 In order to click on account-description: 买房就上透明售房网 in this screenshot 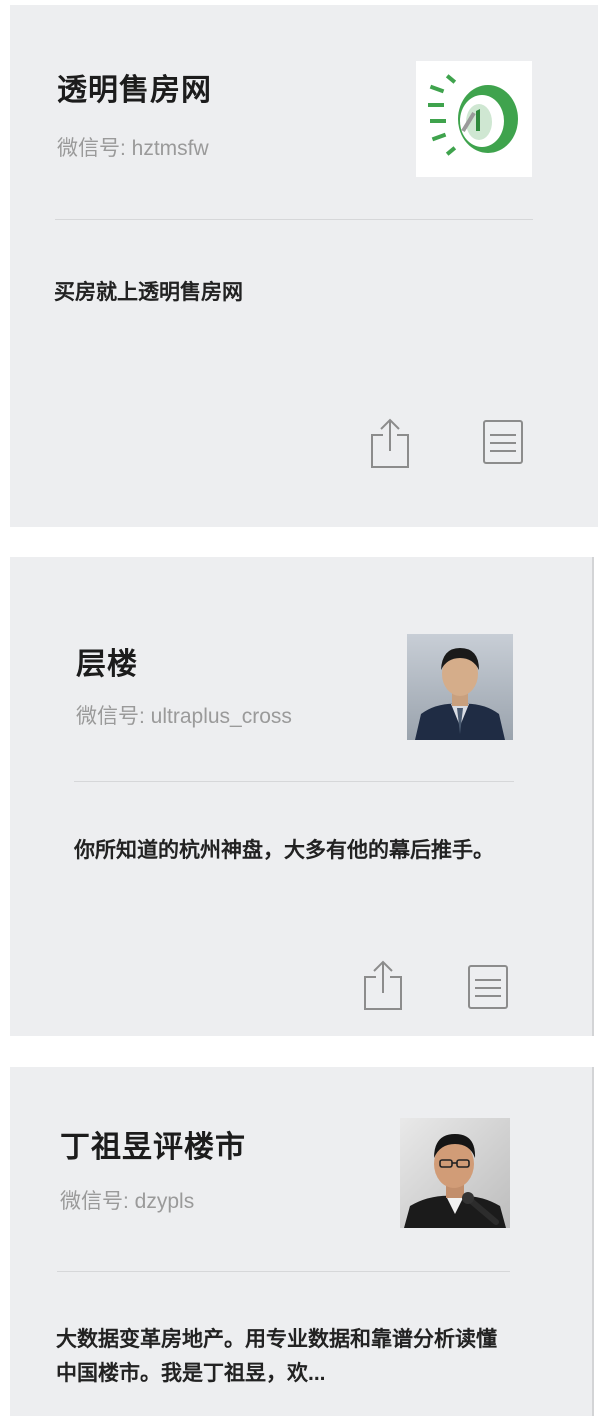, I will do `click(148, 292)`.